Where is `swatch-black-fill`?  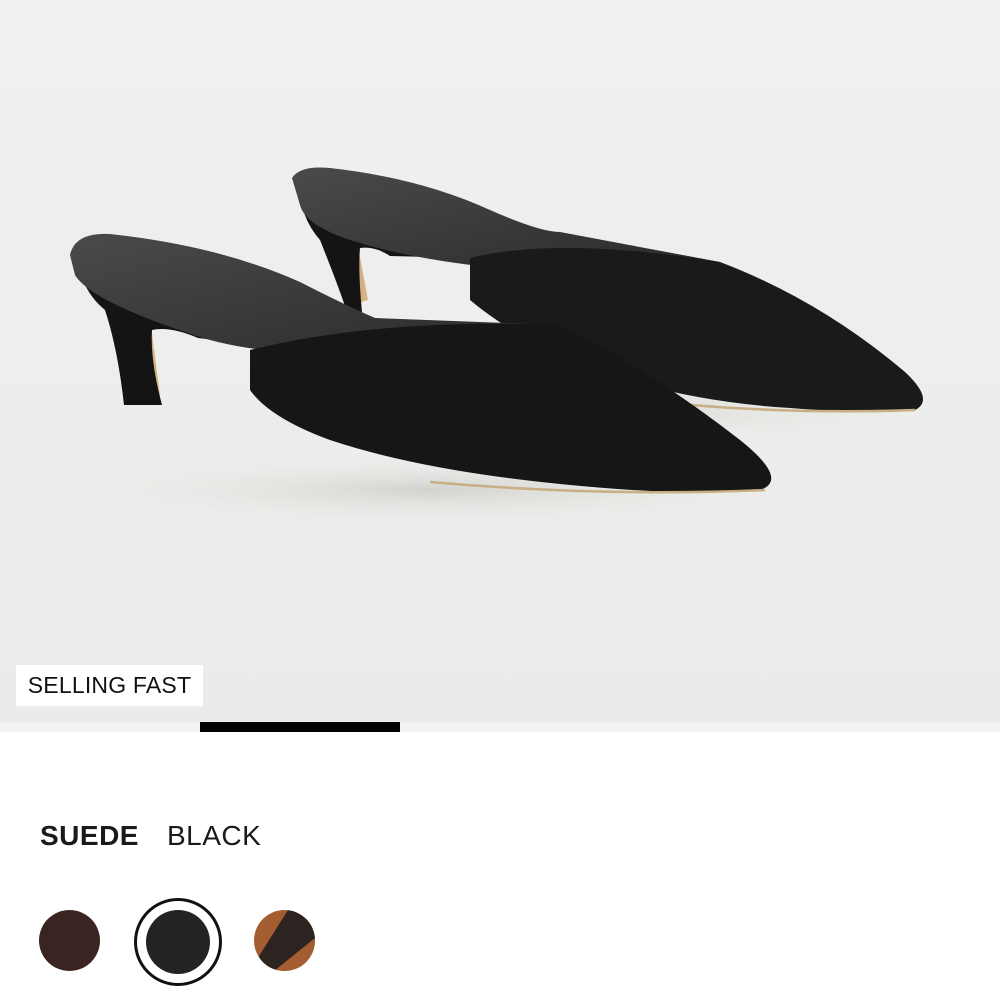
swatch-black-fill is located at coordinates (178, 942).